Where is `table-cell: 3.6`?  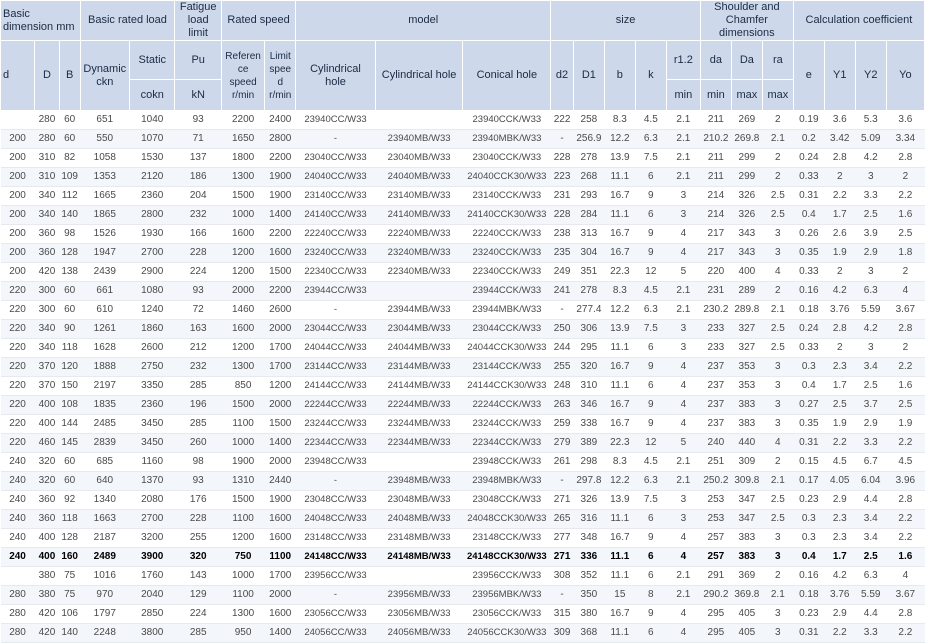
table-cell: 3.6 is located at coordinates (840, 120).